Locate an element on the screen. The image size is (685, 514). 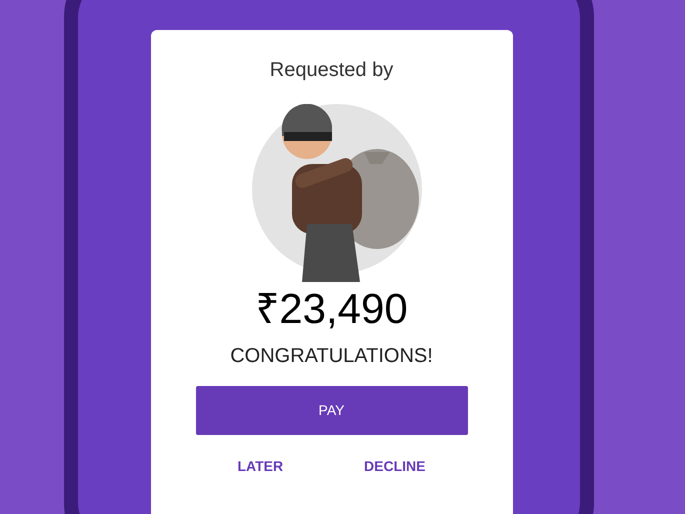
text-button: LATER is located at coordinates (261, 466).